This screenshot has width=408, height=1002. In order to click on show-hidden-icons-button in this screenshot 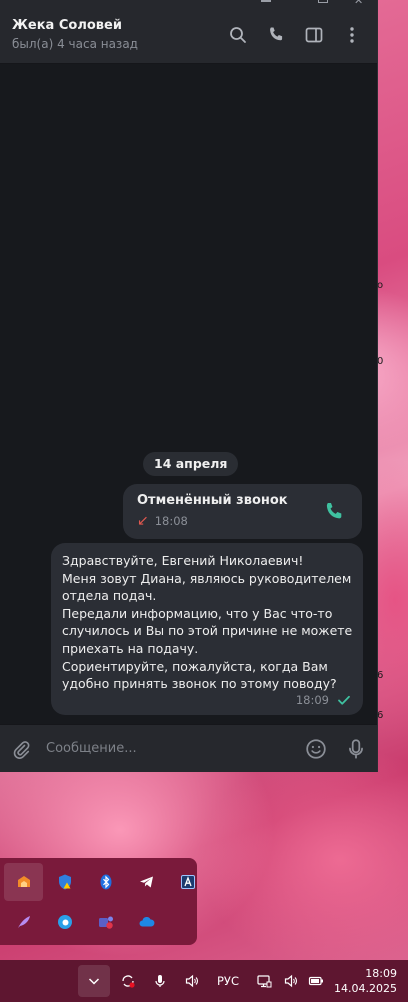, I will do `click(94, 981)`.